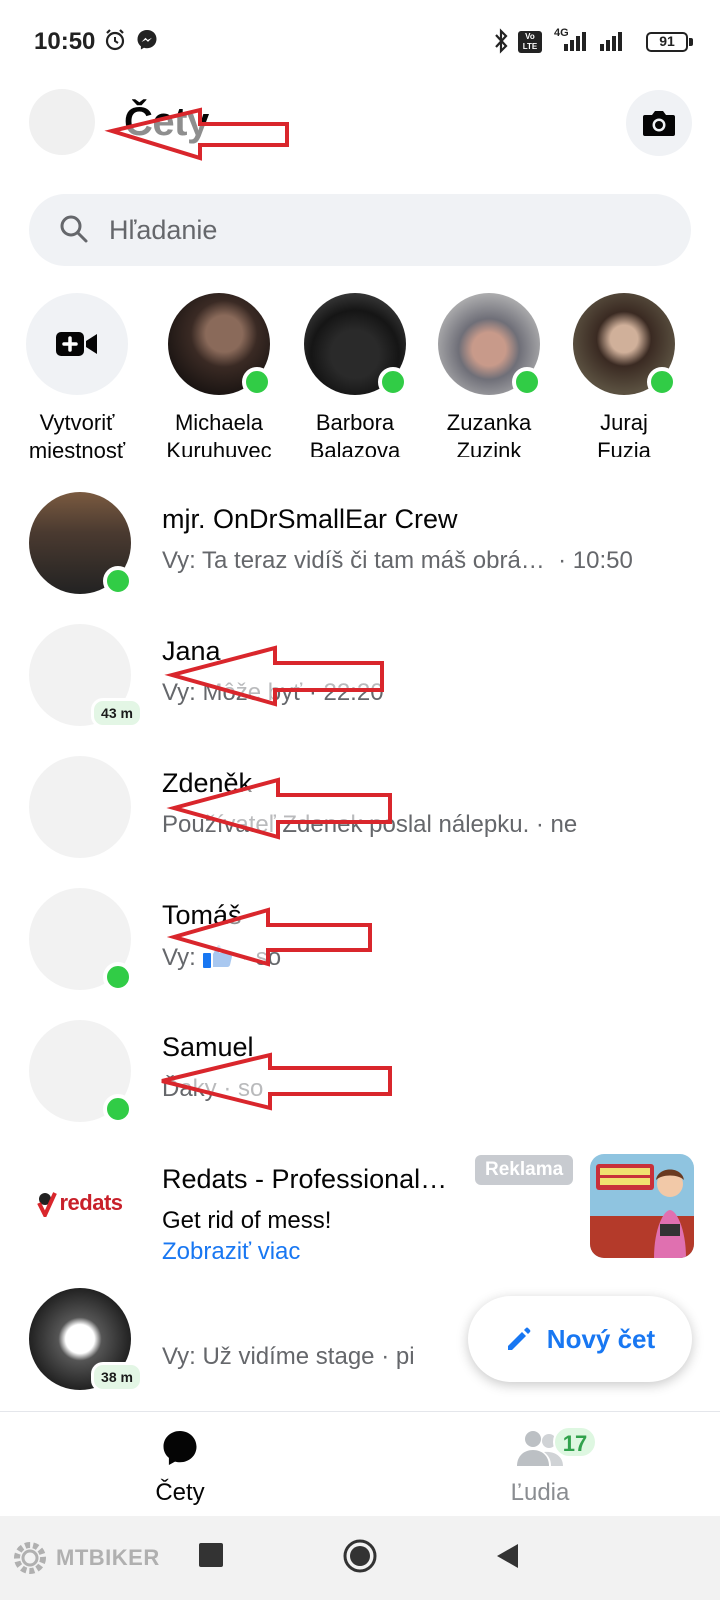 The width and height of the screenshot is (720, 1600). Describe the element at coordinates (261, 957) in the screenshot. I see `chat-time: · so` at that location.